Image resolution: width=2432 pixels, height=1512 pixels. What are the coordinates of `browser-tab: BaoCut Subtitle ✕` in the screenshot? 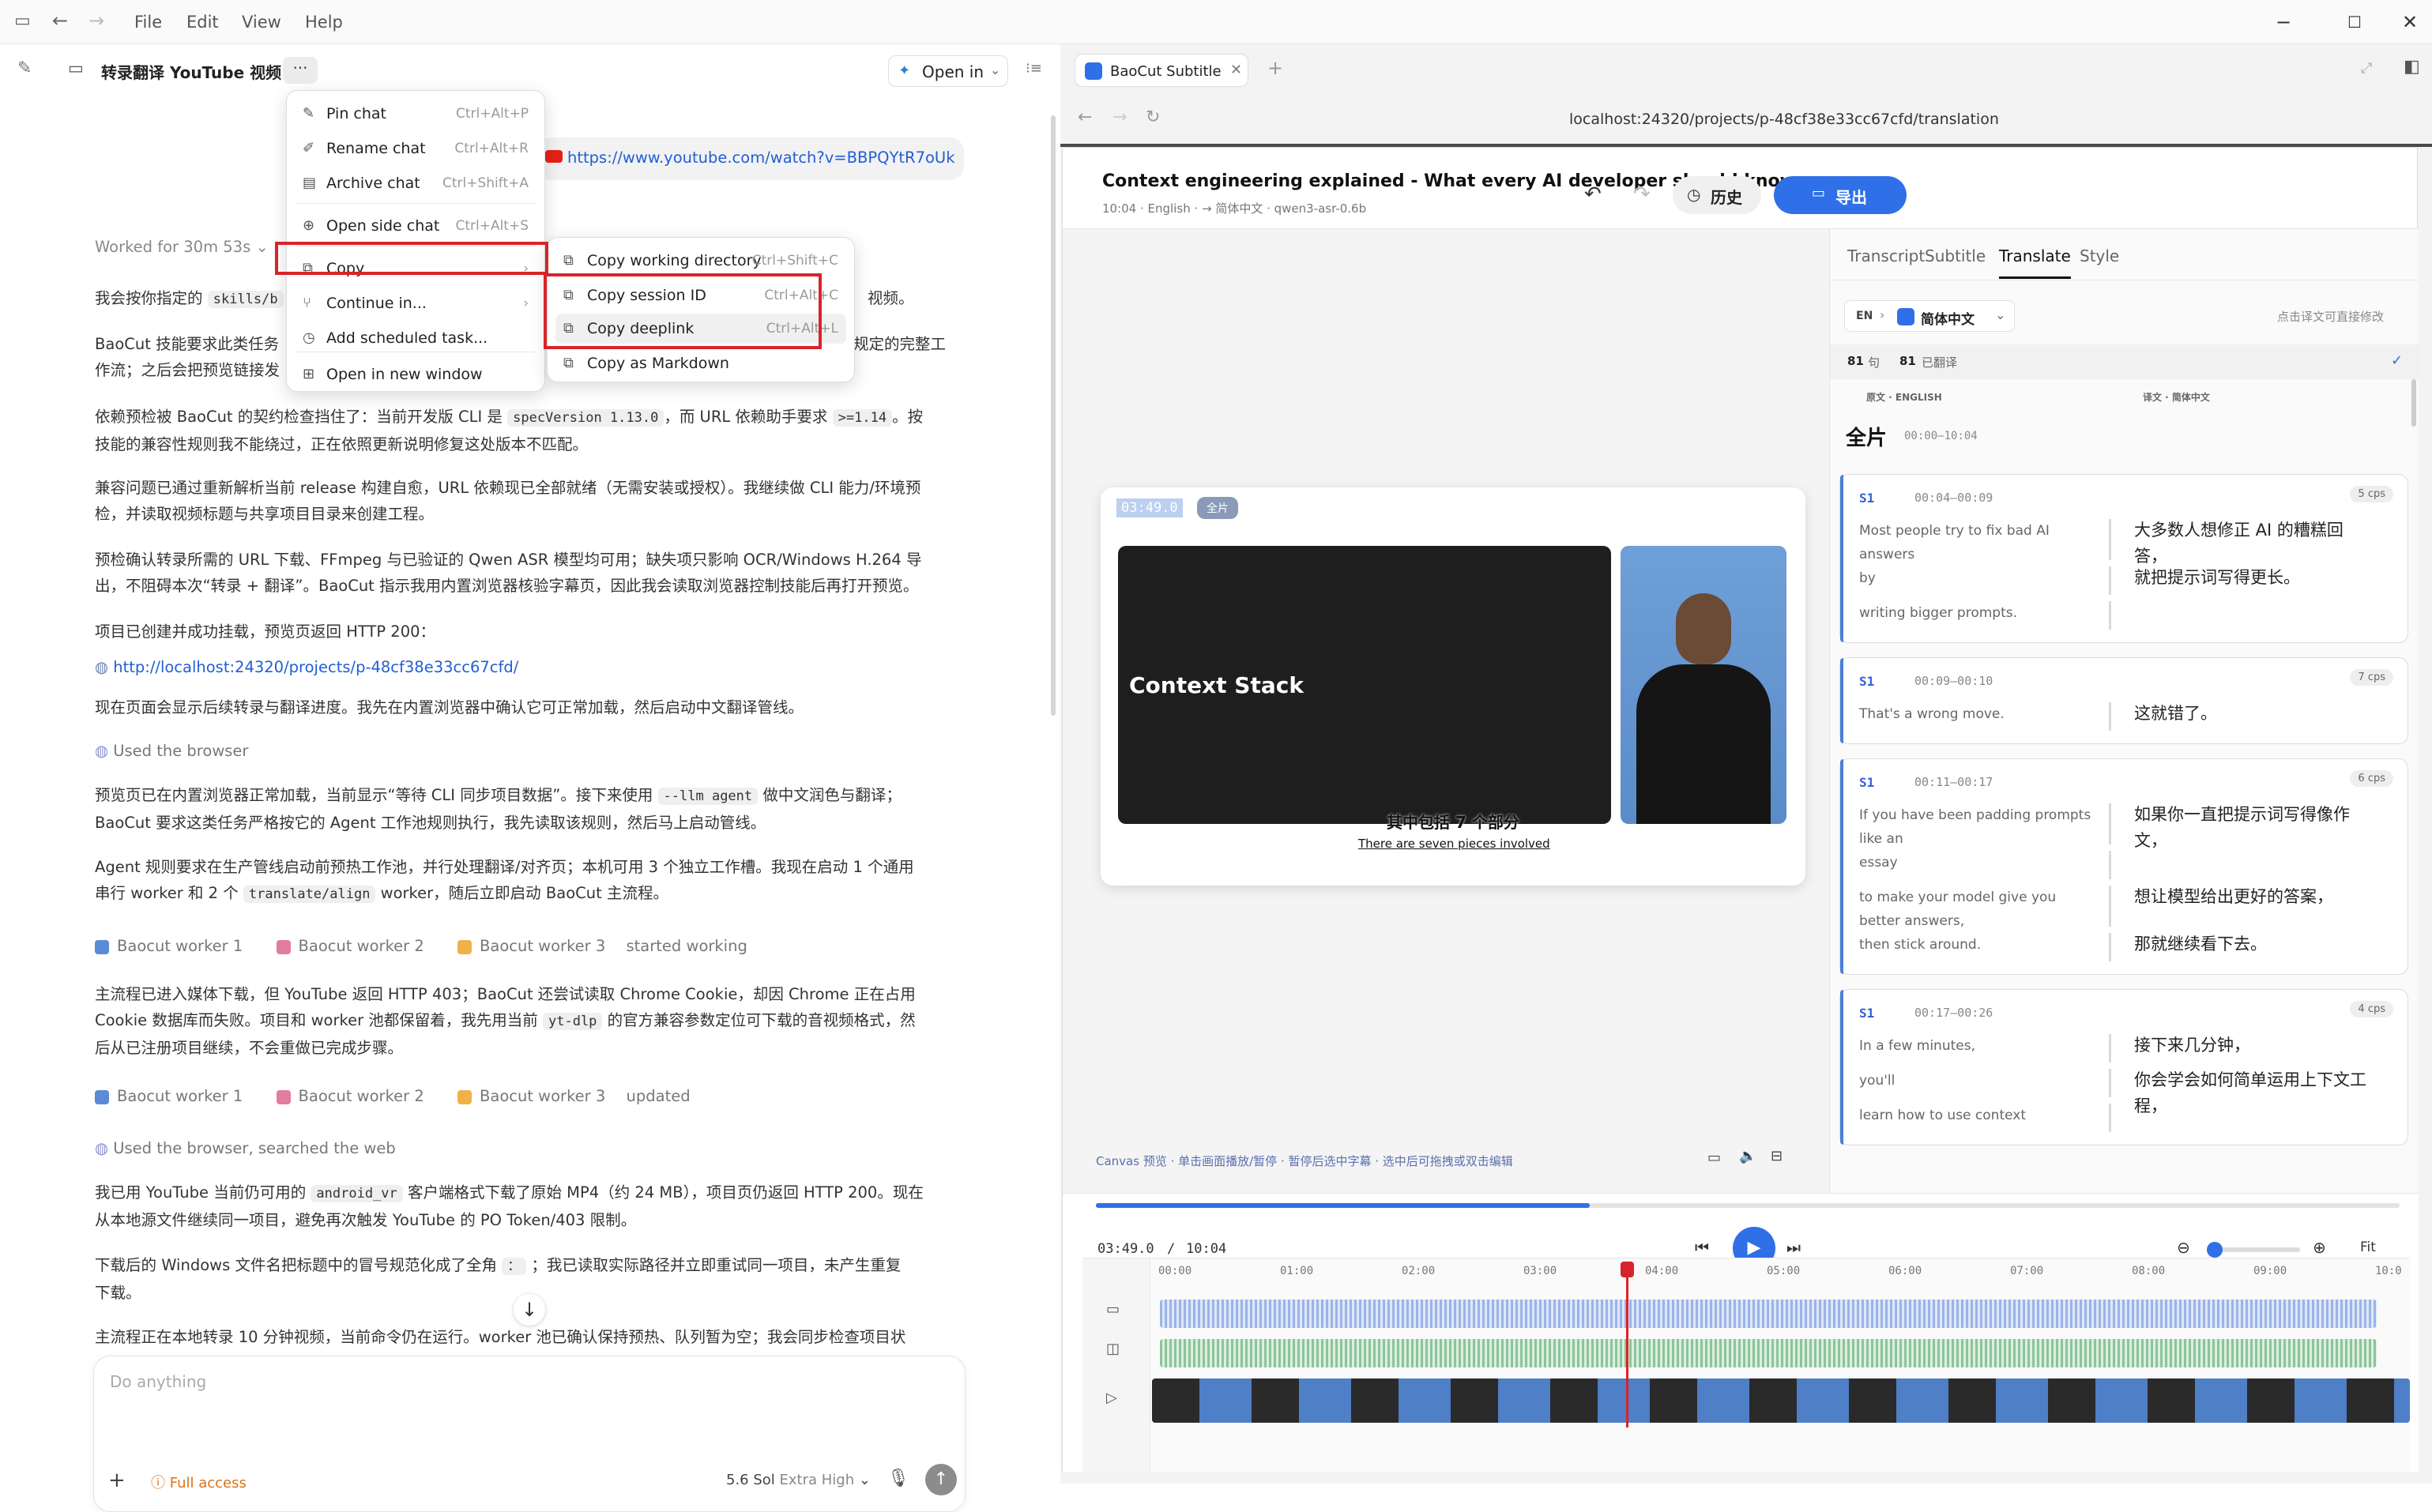 It's located at (1161, 70).